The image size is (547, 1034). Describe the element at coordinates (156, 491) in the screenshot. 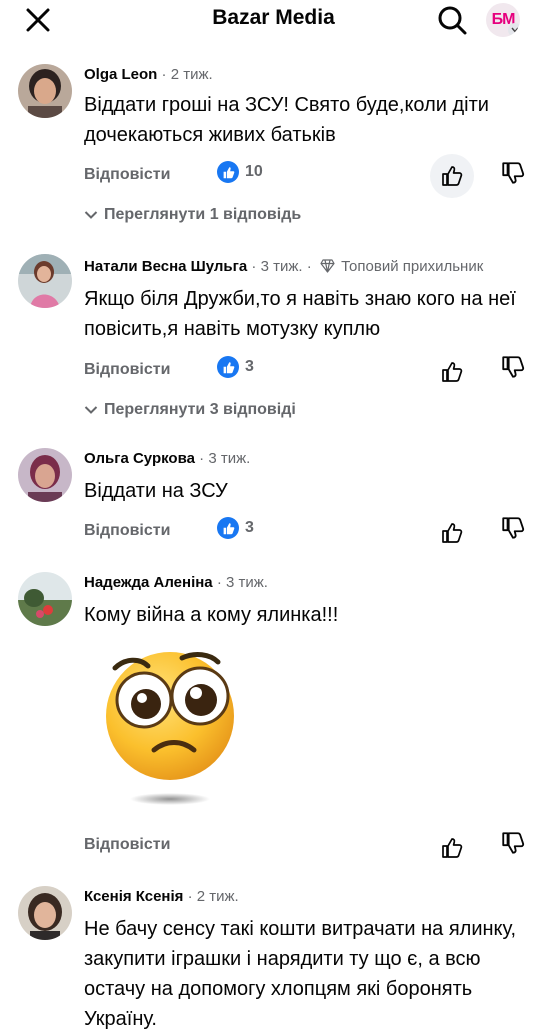

I see `comment-text: Віддати на ЗСУ` at that location.